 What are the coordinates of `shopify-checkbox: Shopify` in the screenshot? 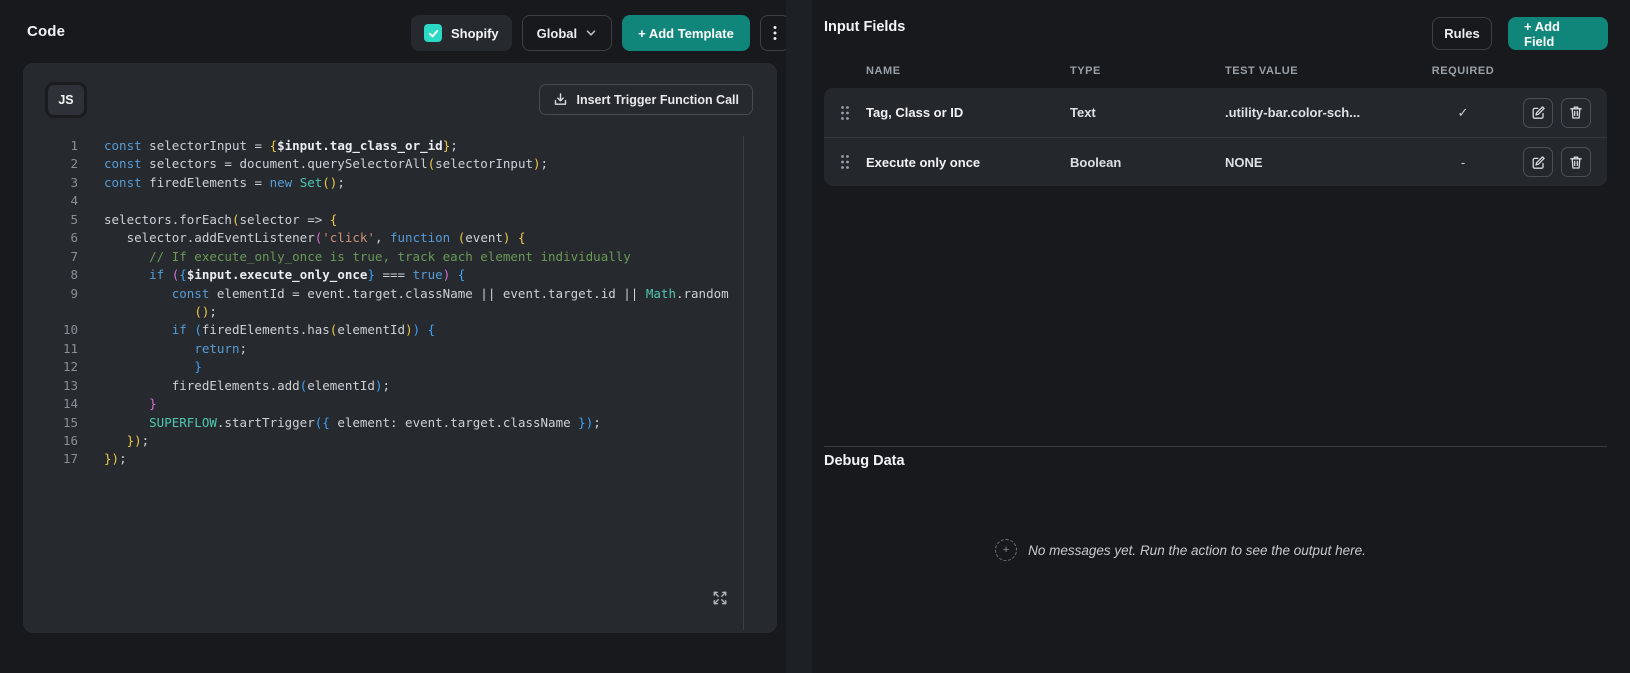 It's located at (461, 33).